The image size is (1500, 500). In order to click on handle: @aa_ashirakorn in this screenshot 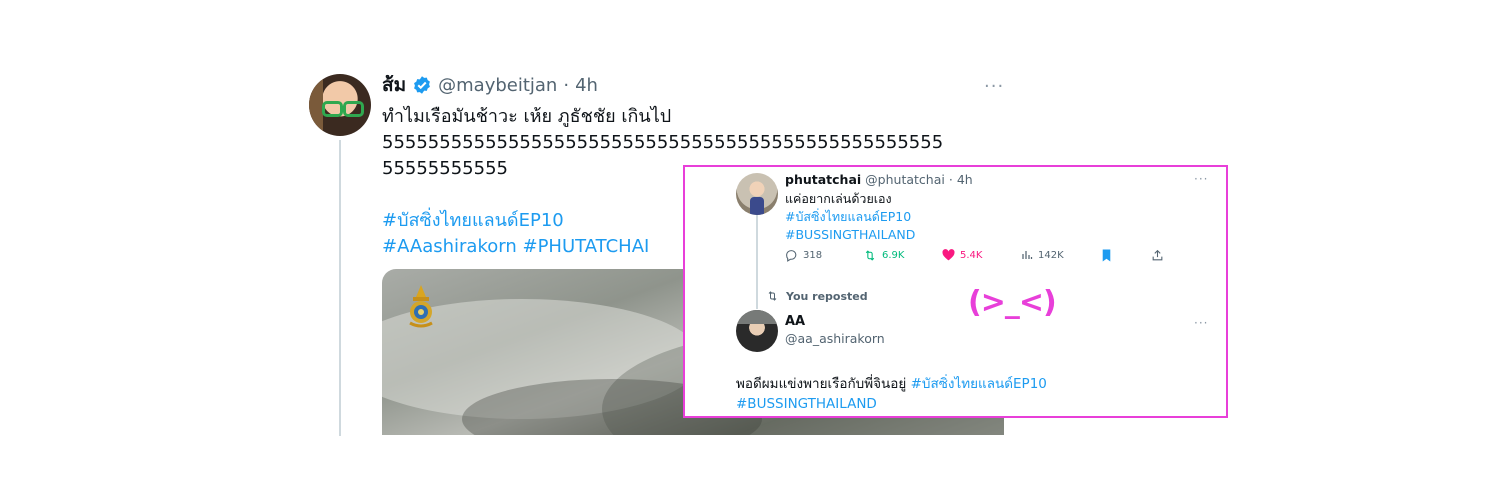, I will do `click(835, 338)`.